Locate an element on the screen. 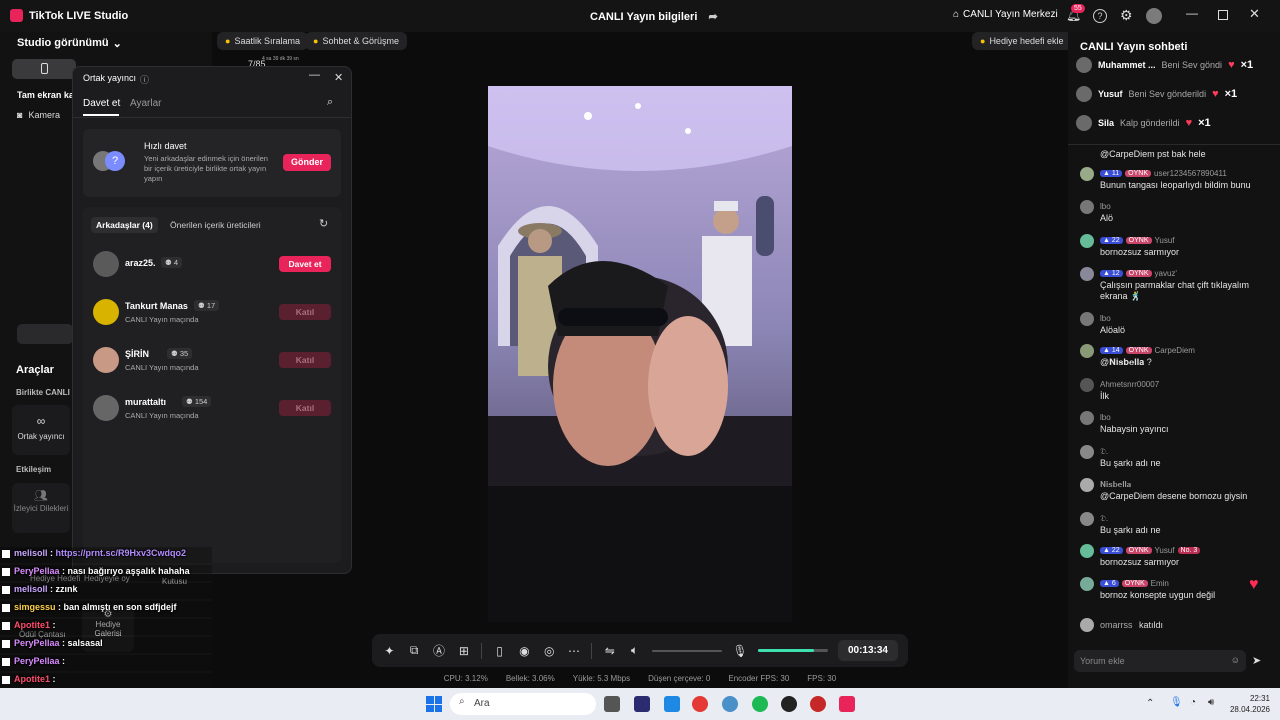 Image resolution: width=1280 pixels, height=720 pixels. speaker-volume-slider is located at coordinates (687, 650).